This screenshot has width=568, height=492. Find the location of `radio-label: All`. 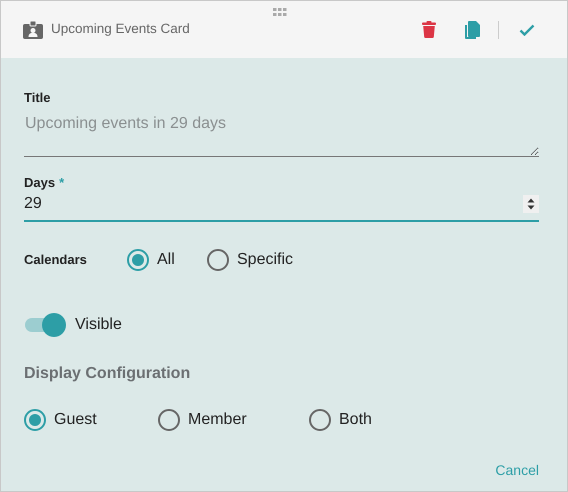

radio-label: All is located at coordinates (166, 260).